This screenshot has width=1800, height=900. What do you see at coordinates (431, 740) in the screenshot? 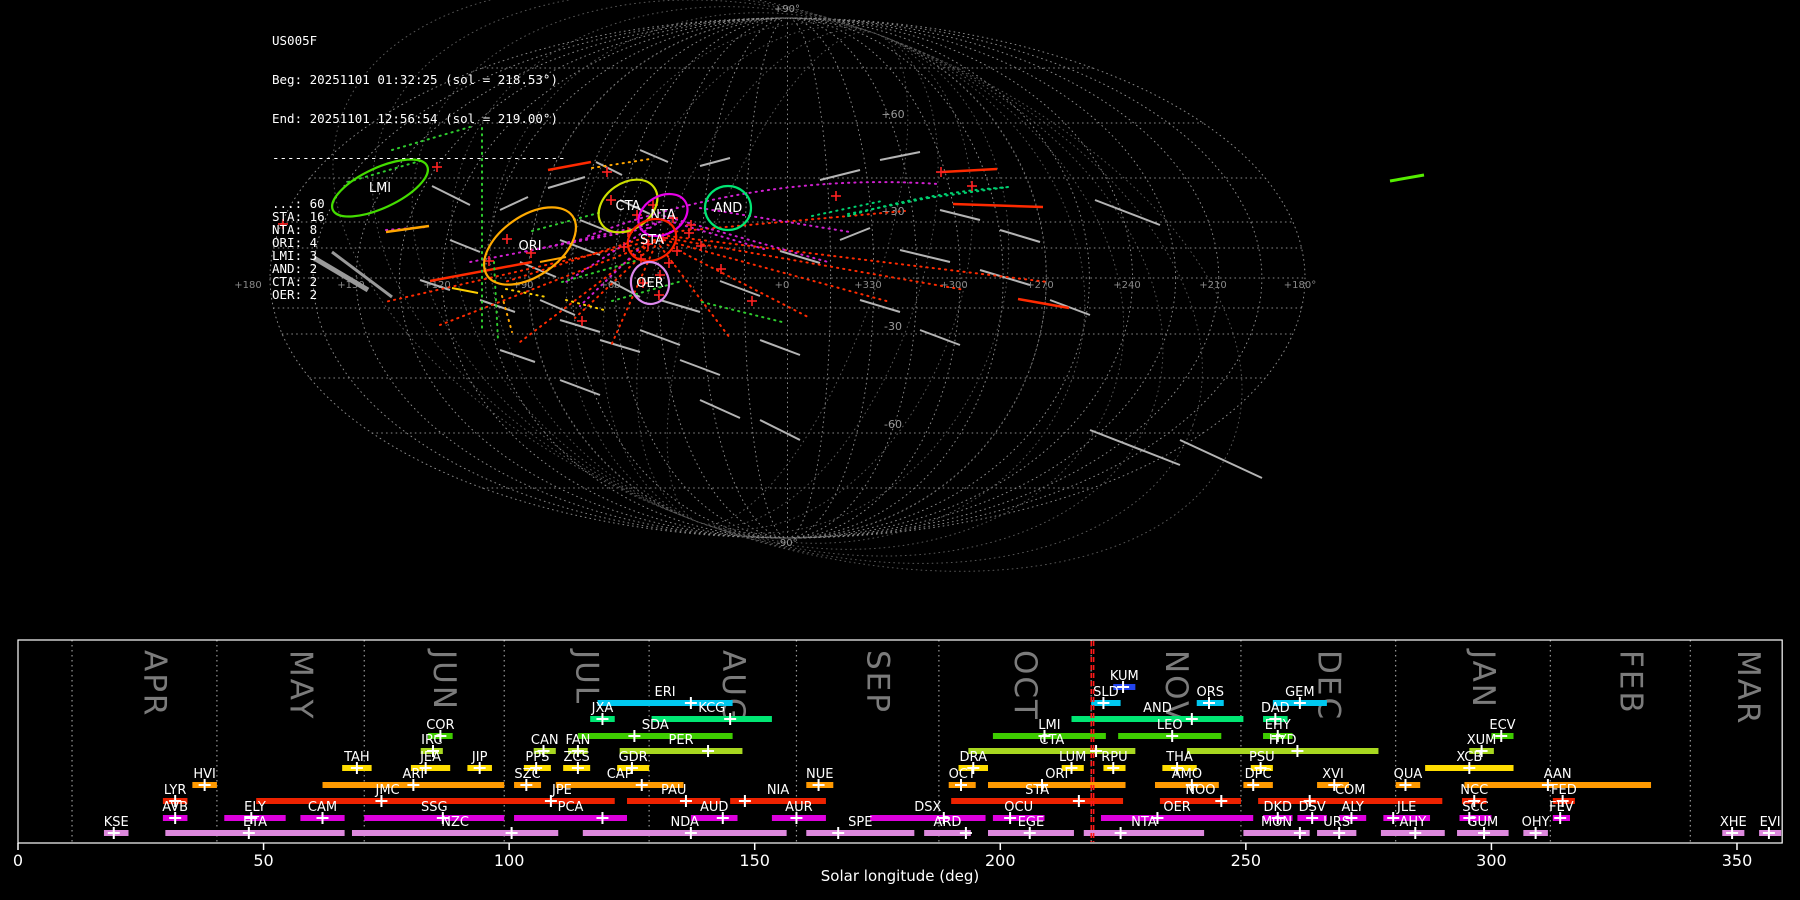
I see `activity-label-IRC: IRC` at bounding box center [431, 740].